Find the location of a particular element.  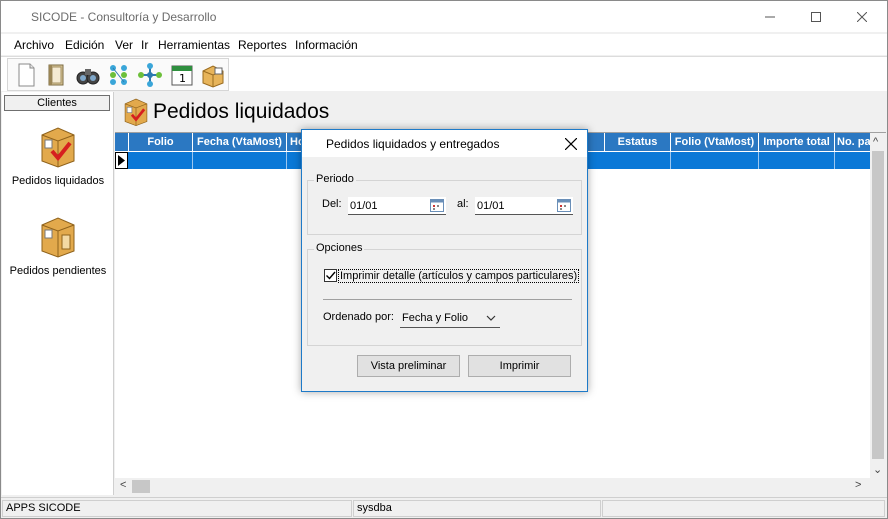

dialog-title-bar: Pedidos liquidados y entregados is located at coordinates (444, 143).